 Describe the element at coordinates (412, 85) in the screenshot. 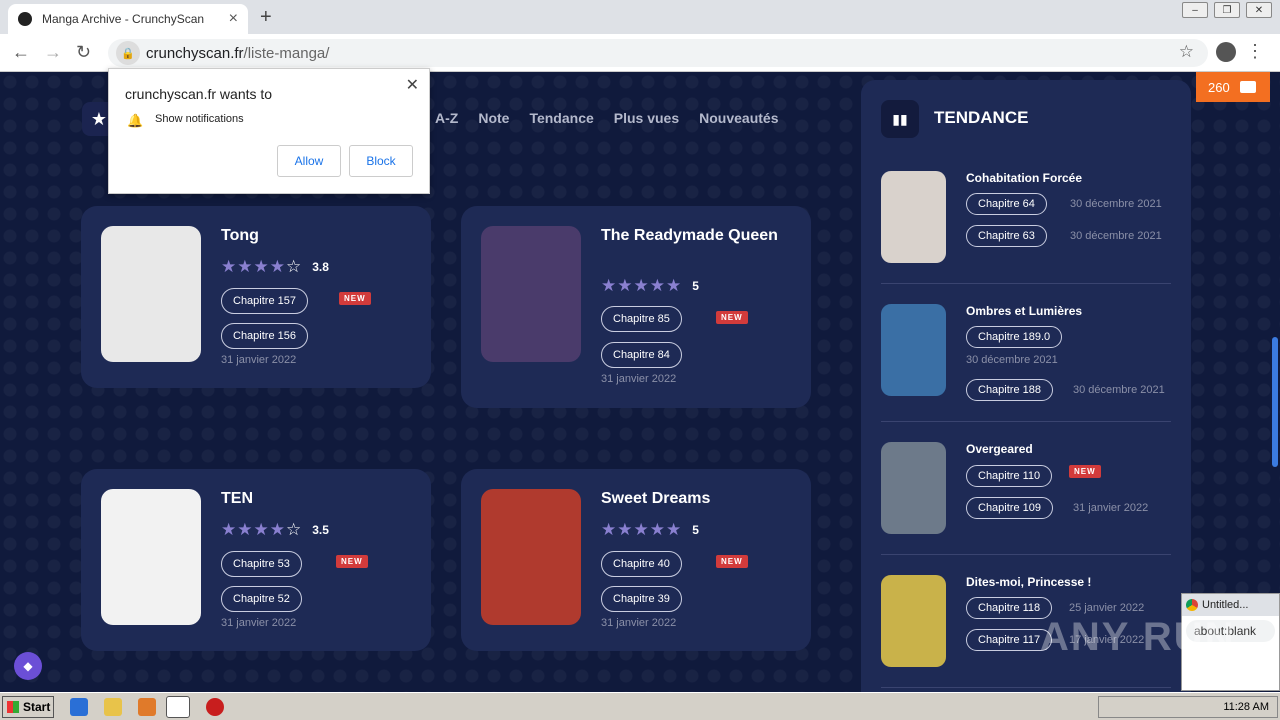

I see `popup-close-icon: ✕` at that location.